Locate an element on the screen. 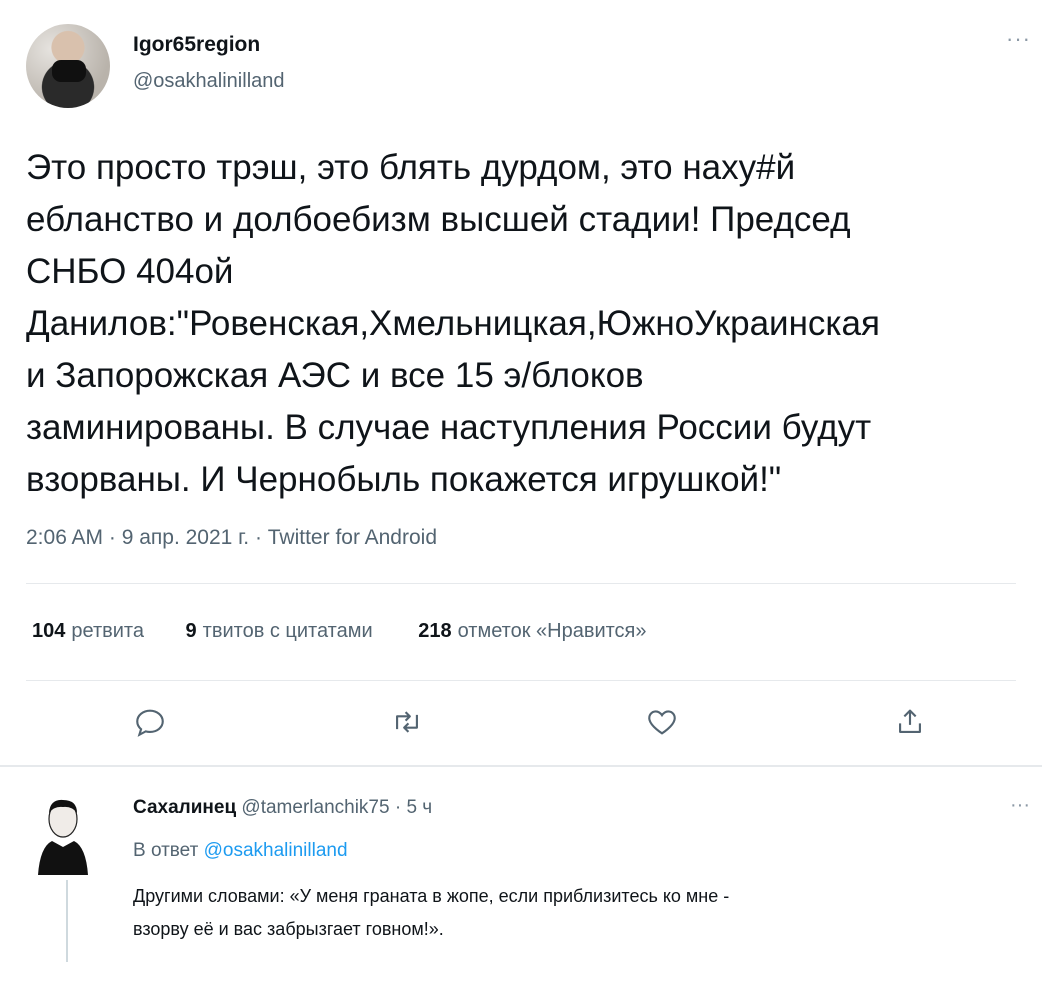 This screenshot has width=1042, height=990. tweet-text-line: и Запорожская АЭС и все 15 э/блоков is located at coordinates (335, 375).